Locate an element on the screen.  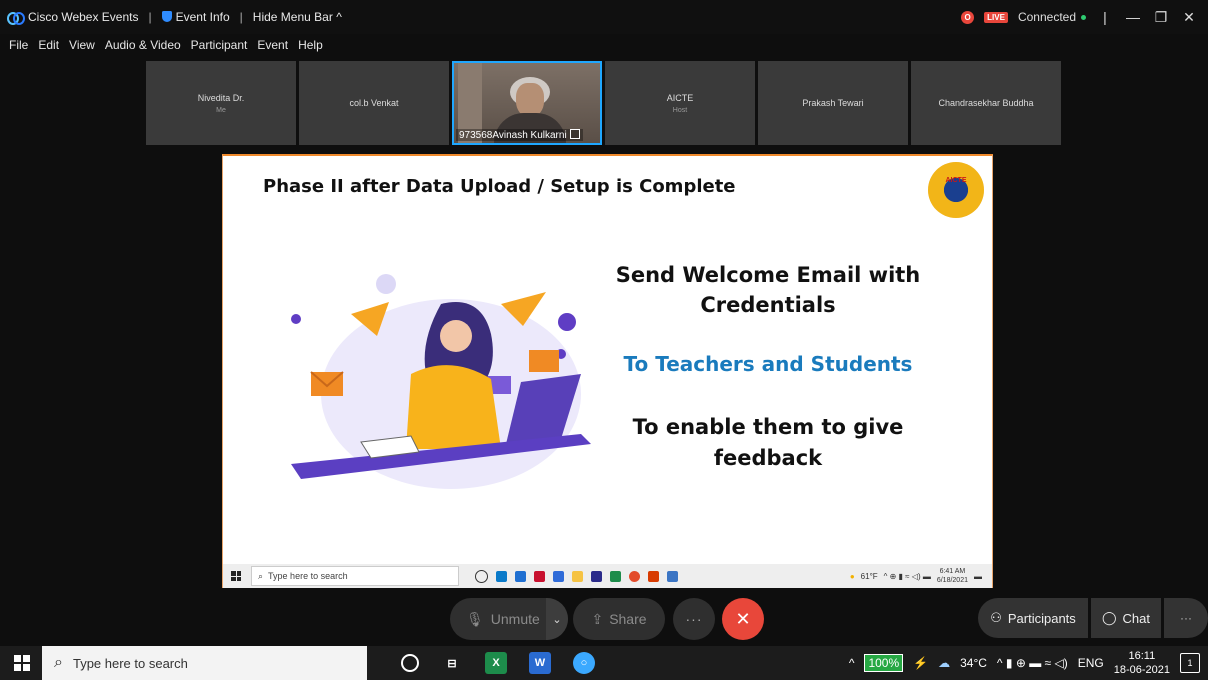
minimize-icon: — is located at coordinates (1133, 17).